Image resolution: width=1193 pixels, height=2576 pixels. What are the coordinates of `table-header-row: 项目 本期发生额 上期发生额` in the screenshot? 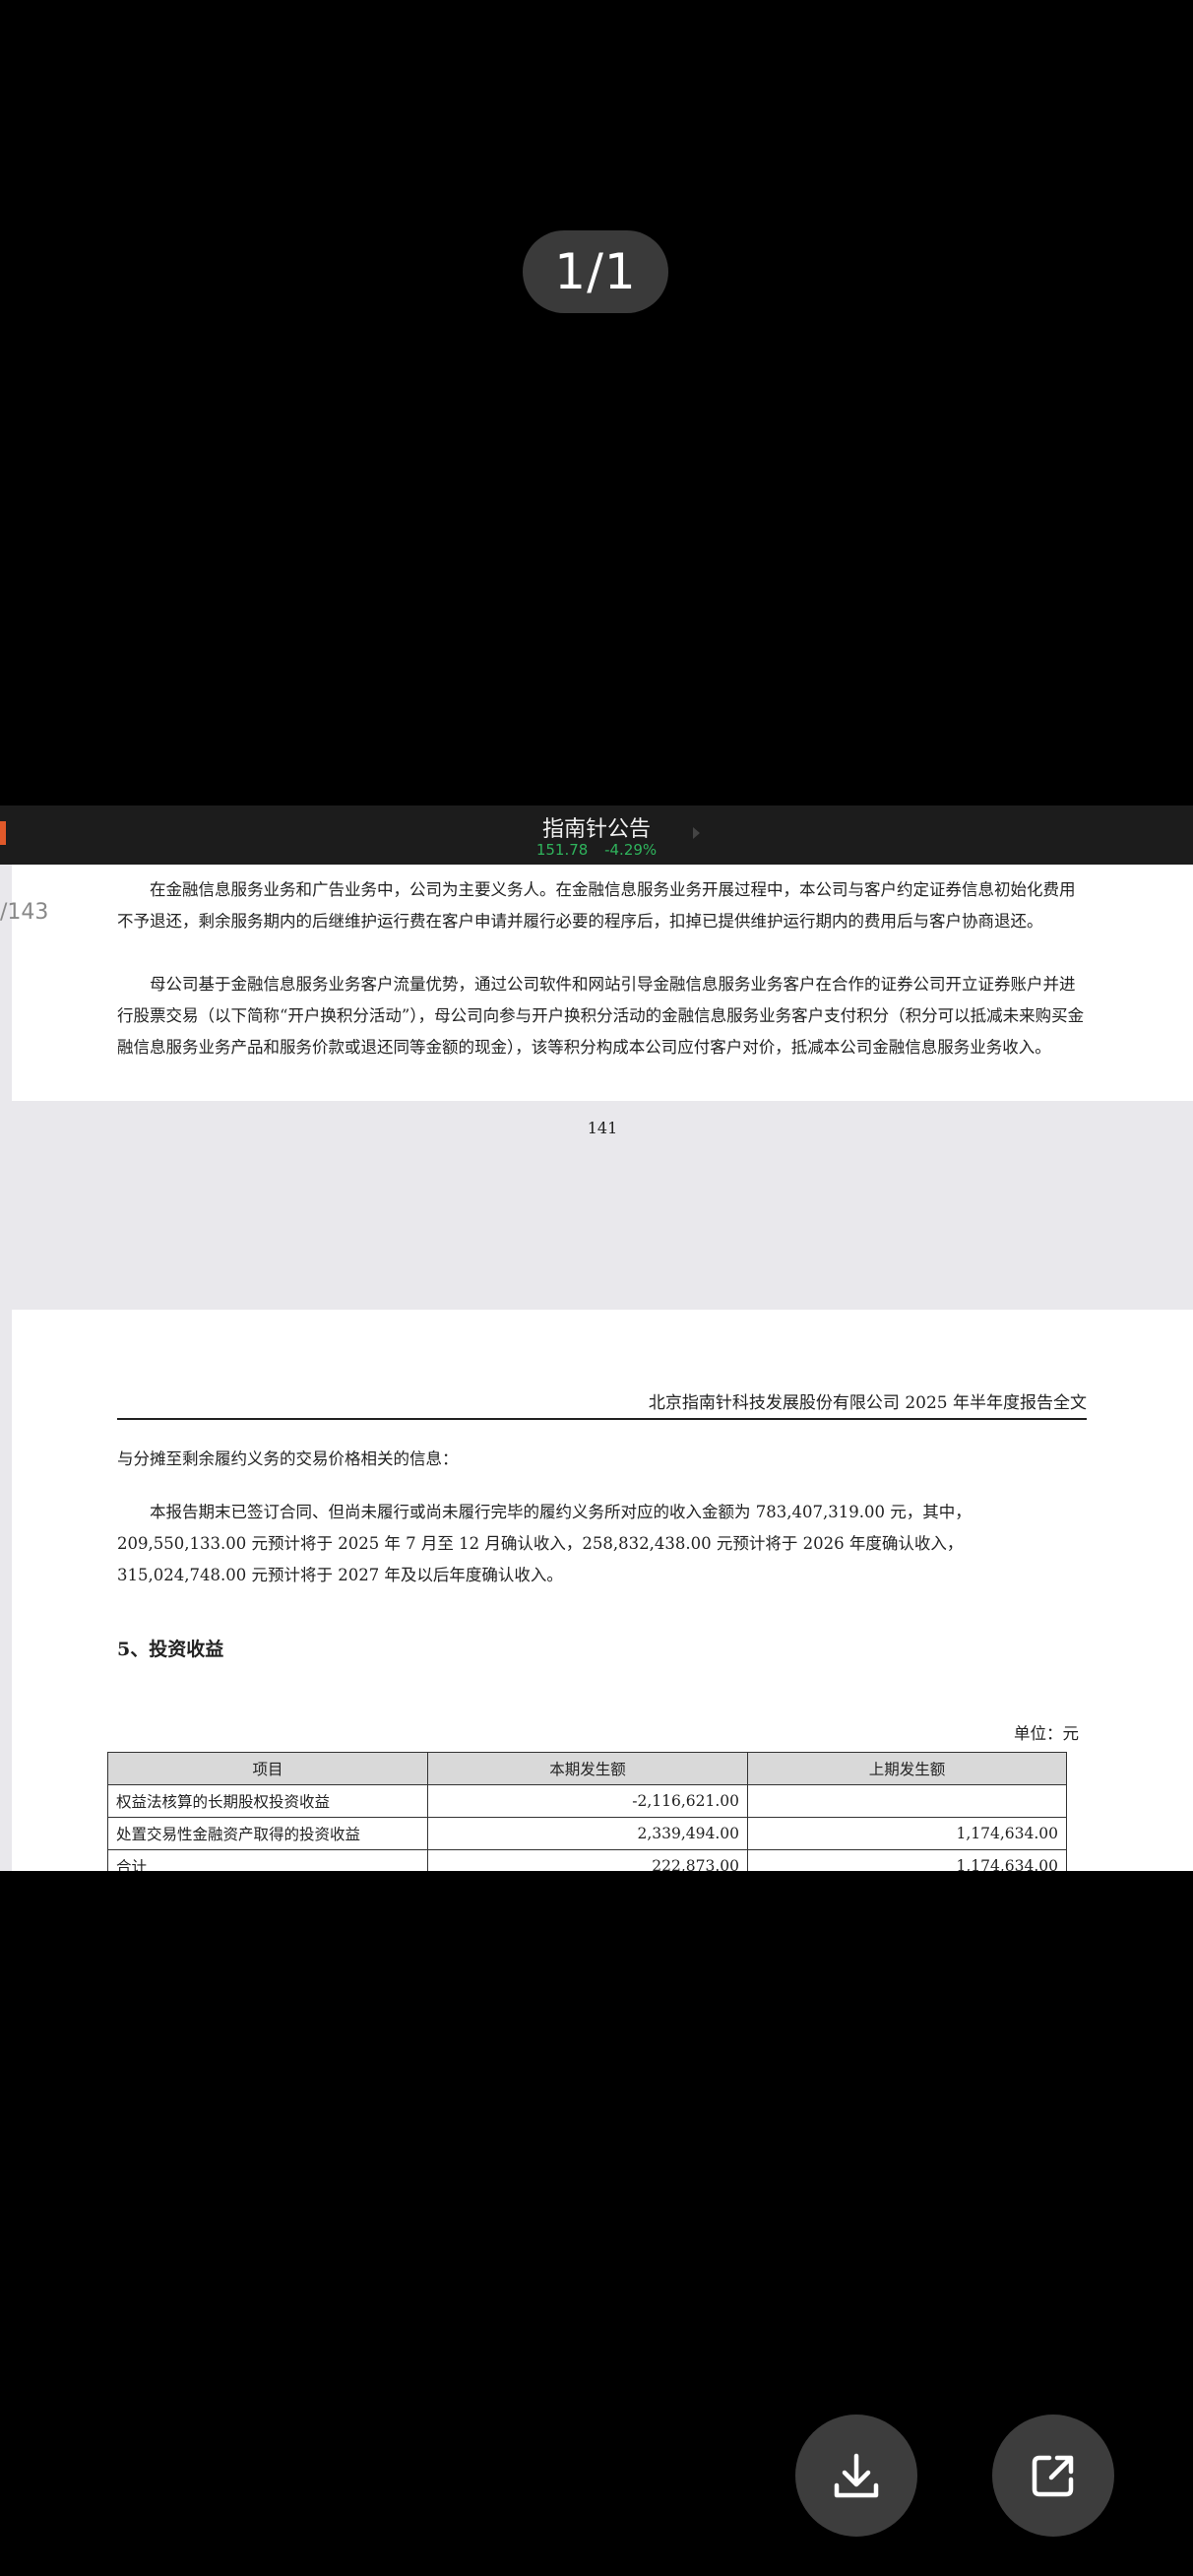 It's located at (587, 1768).